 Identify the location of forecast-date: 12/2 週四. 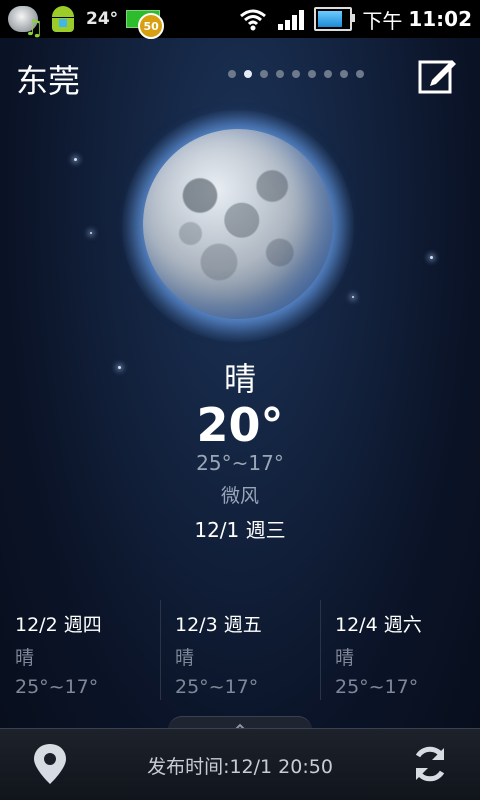
(58, 625).